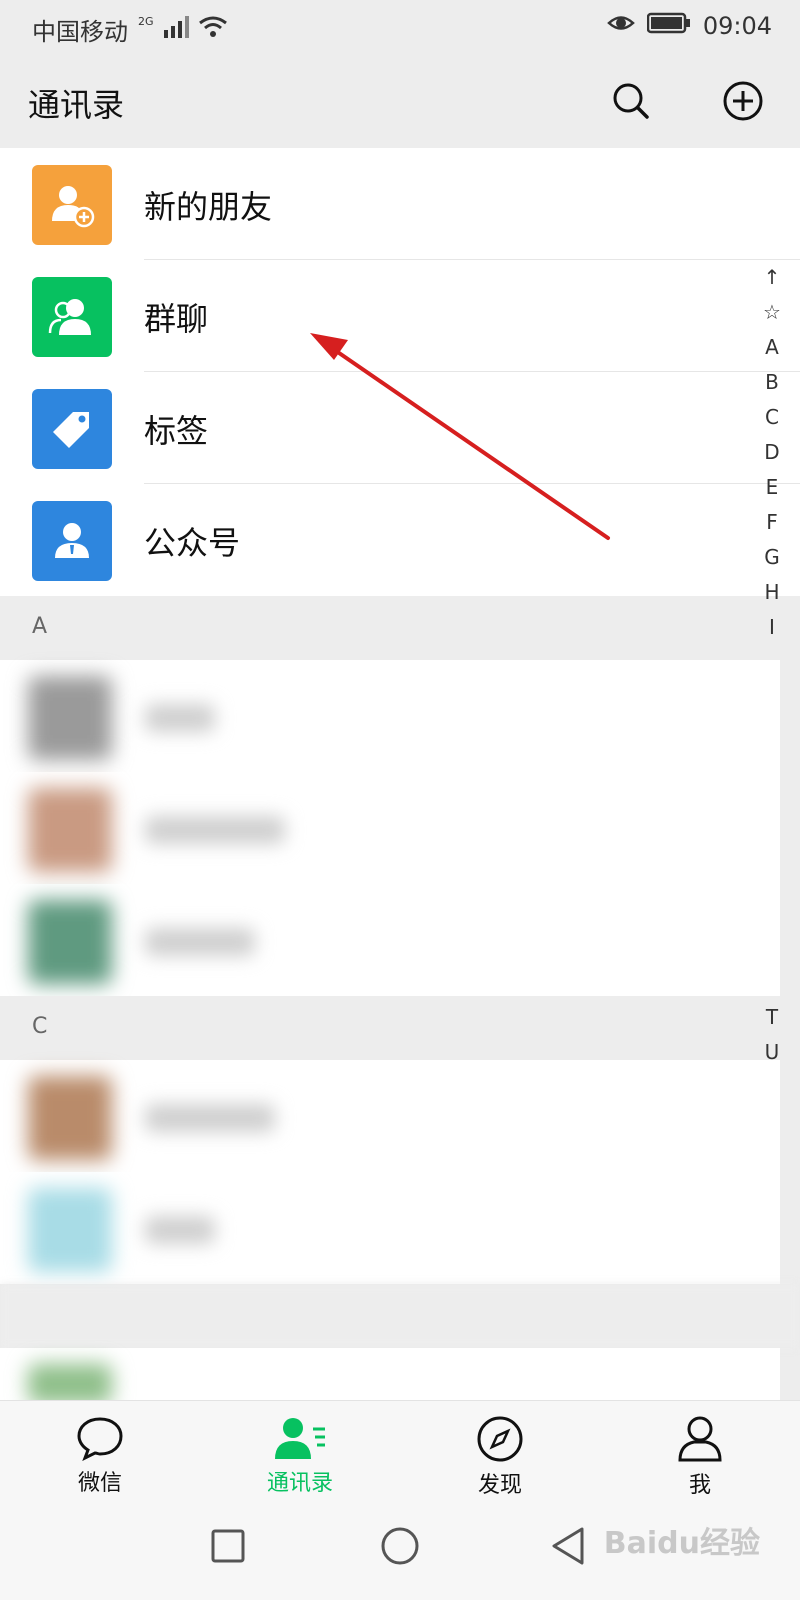 The height and width of the screenshot is (1600, 800). Describe the element at coordinates (772, 417) in the screenshot. I see `index-c: C` at that location.